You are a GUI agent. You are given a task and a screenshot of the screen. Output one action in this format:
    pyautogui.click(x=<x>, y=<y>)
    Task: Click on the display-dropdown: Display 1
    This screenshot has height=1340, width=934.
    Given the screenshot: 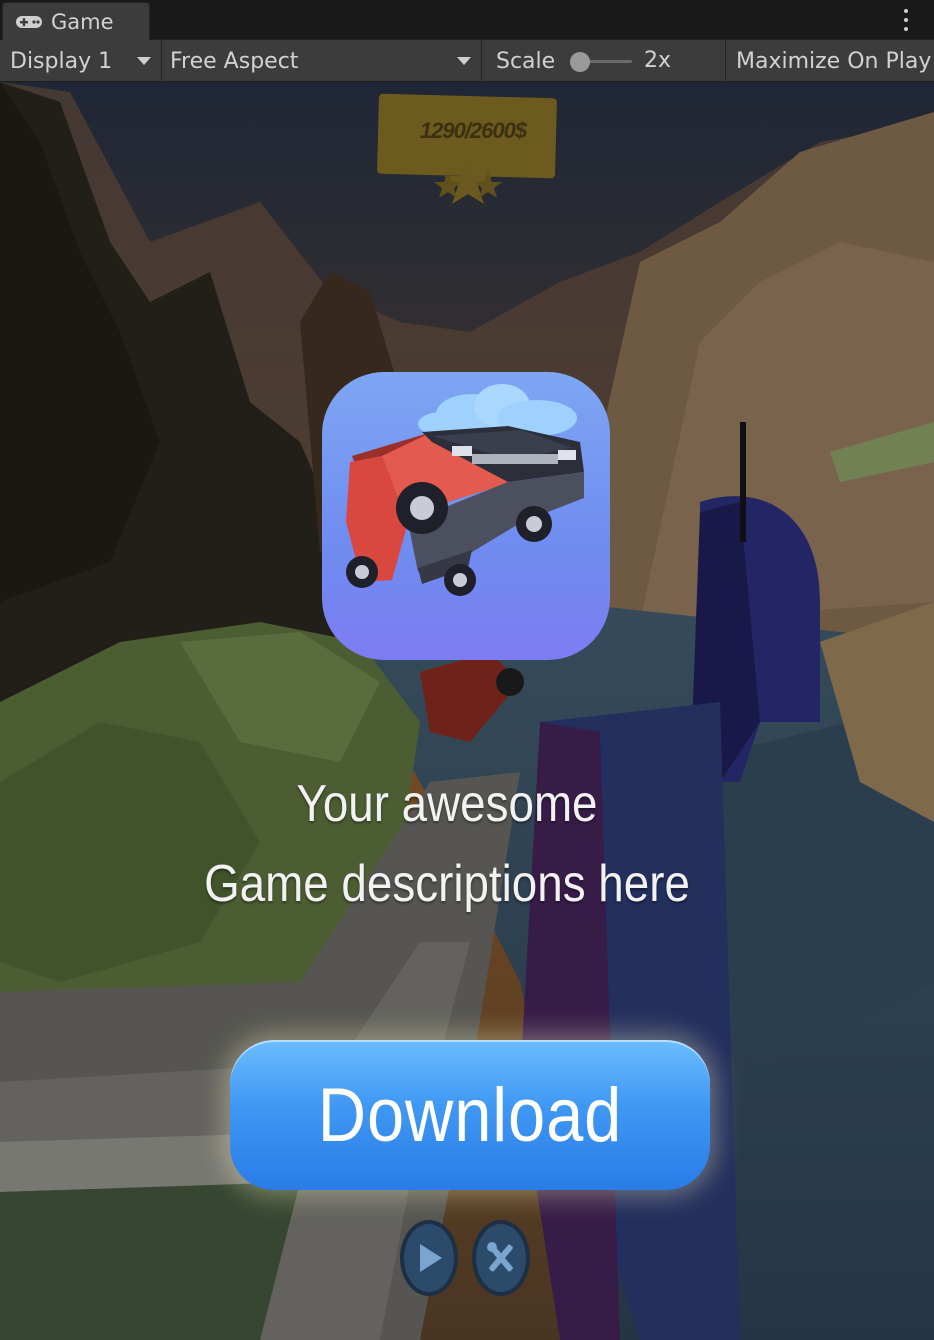 What is the action you would take?
    pyautogui.click(x=81, y=61)
    